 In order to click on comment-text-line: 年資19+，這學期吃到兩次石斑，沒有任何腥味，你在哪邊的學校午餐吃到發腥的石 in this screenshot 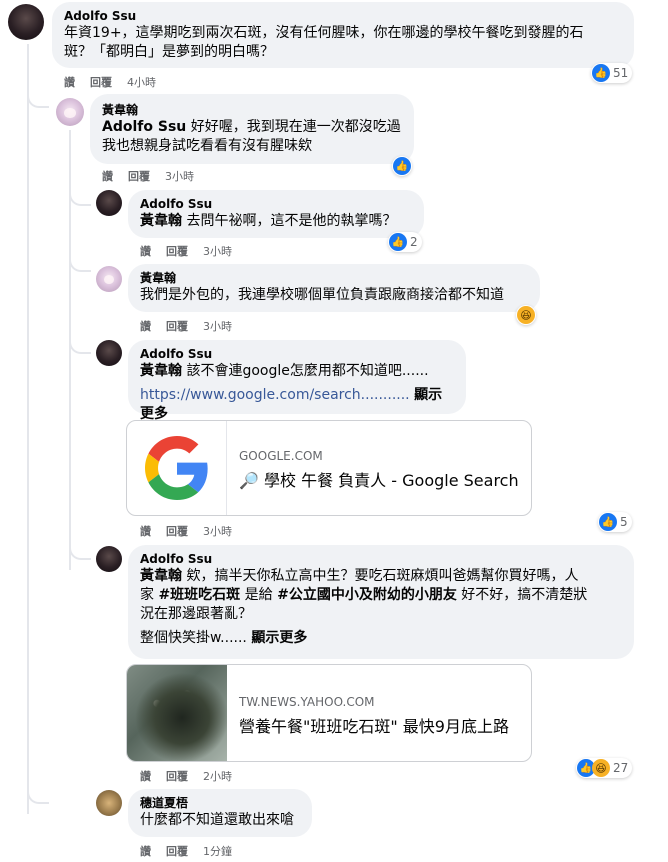, I will do `click(324, 33)`.